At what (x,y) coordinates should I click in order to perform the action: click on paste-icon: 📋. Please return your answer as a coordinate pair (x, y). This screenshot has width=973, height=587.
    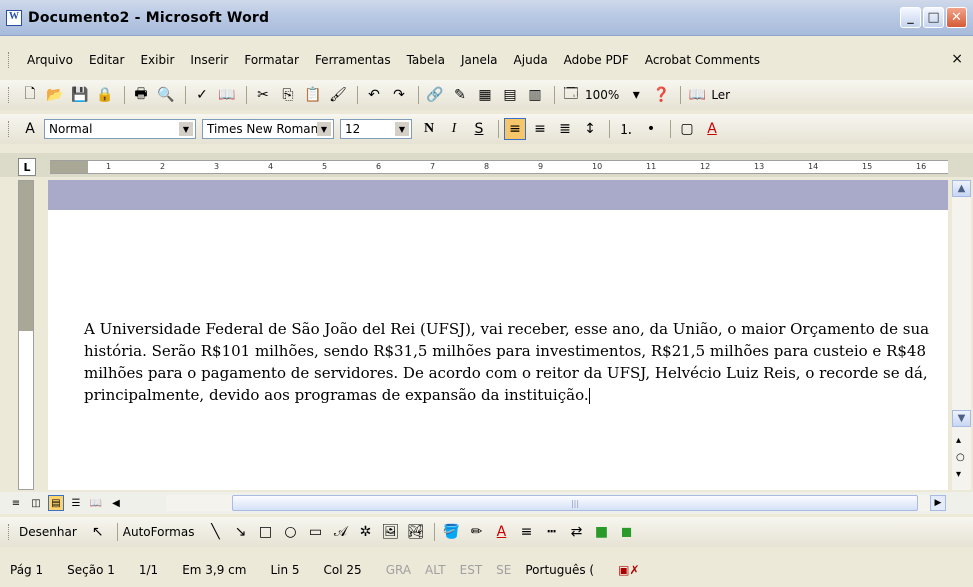
    Looking at the image, I should click on (313, 95).